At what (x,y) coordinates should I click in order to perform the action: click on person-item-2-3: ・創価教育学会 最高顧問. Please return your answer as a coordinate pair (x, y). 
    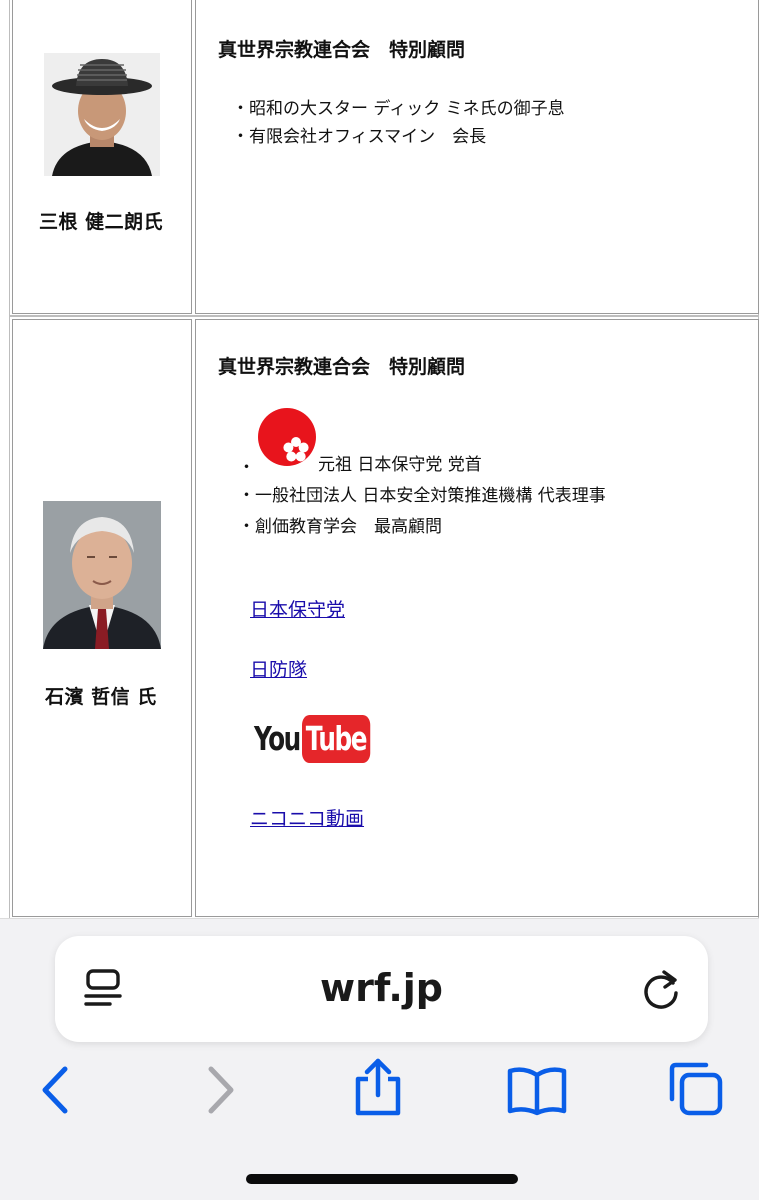
    Looking at the image, I should click on (340, 527).